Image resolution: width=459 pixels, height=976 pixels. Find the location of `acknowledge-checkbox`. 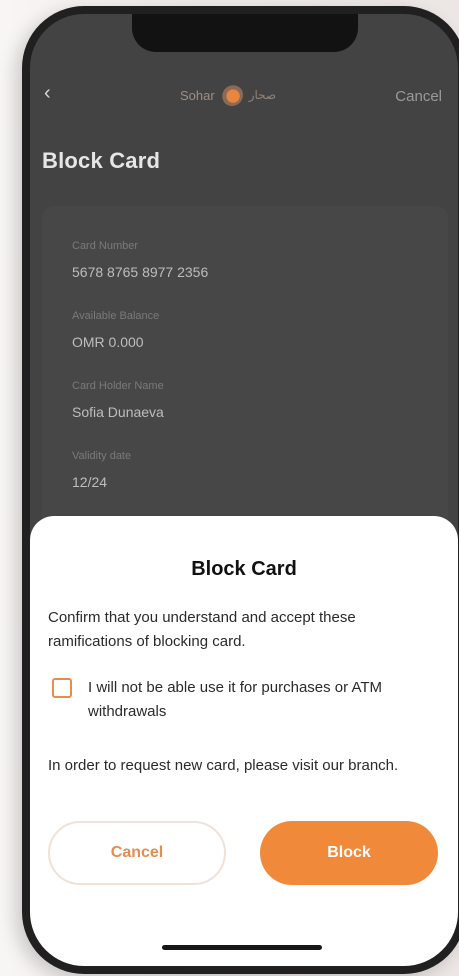

acknowledge-checkbox is located at coordinates (62, 688).